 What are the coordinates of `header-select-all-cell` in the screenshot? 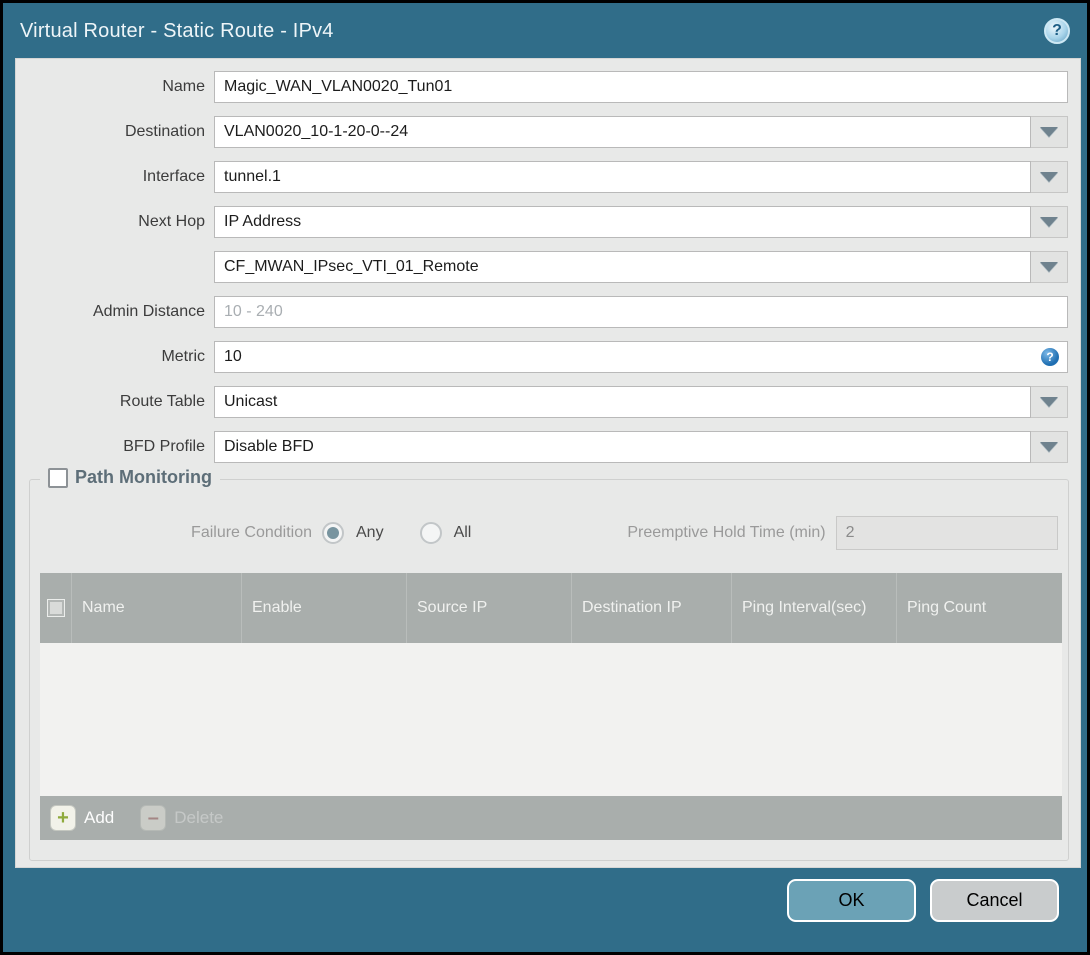 It's located at (56, 608).